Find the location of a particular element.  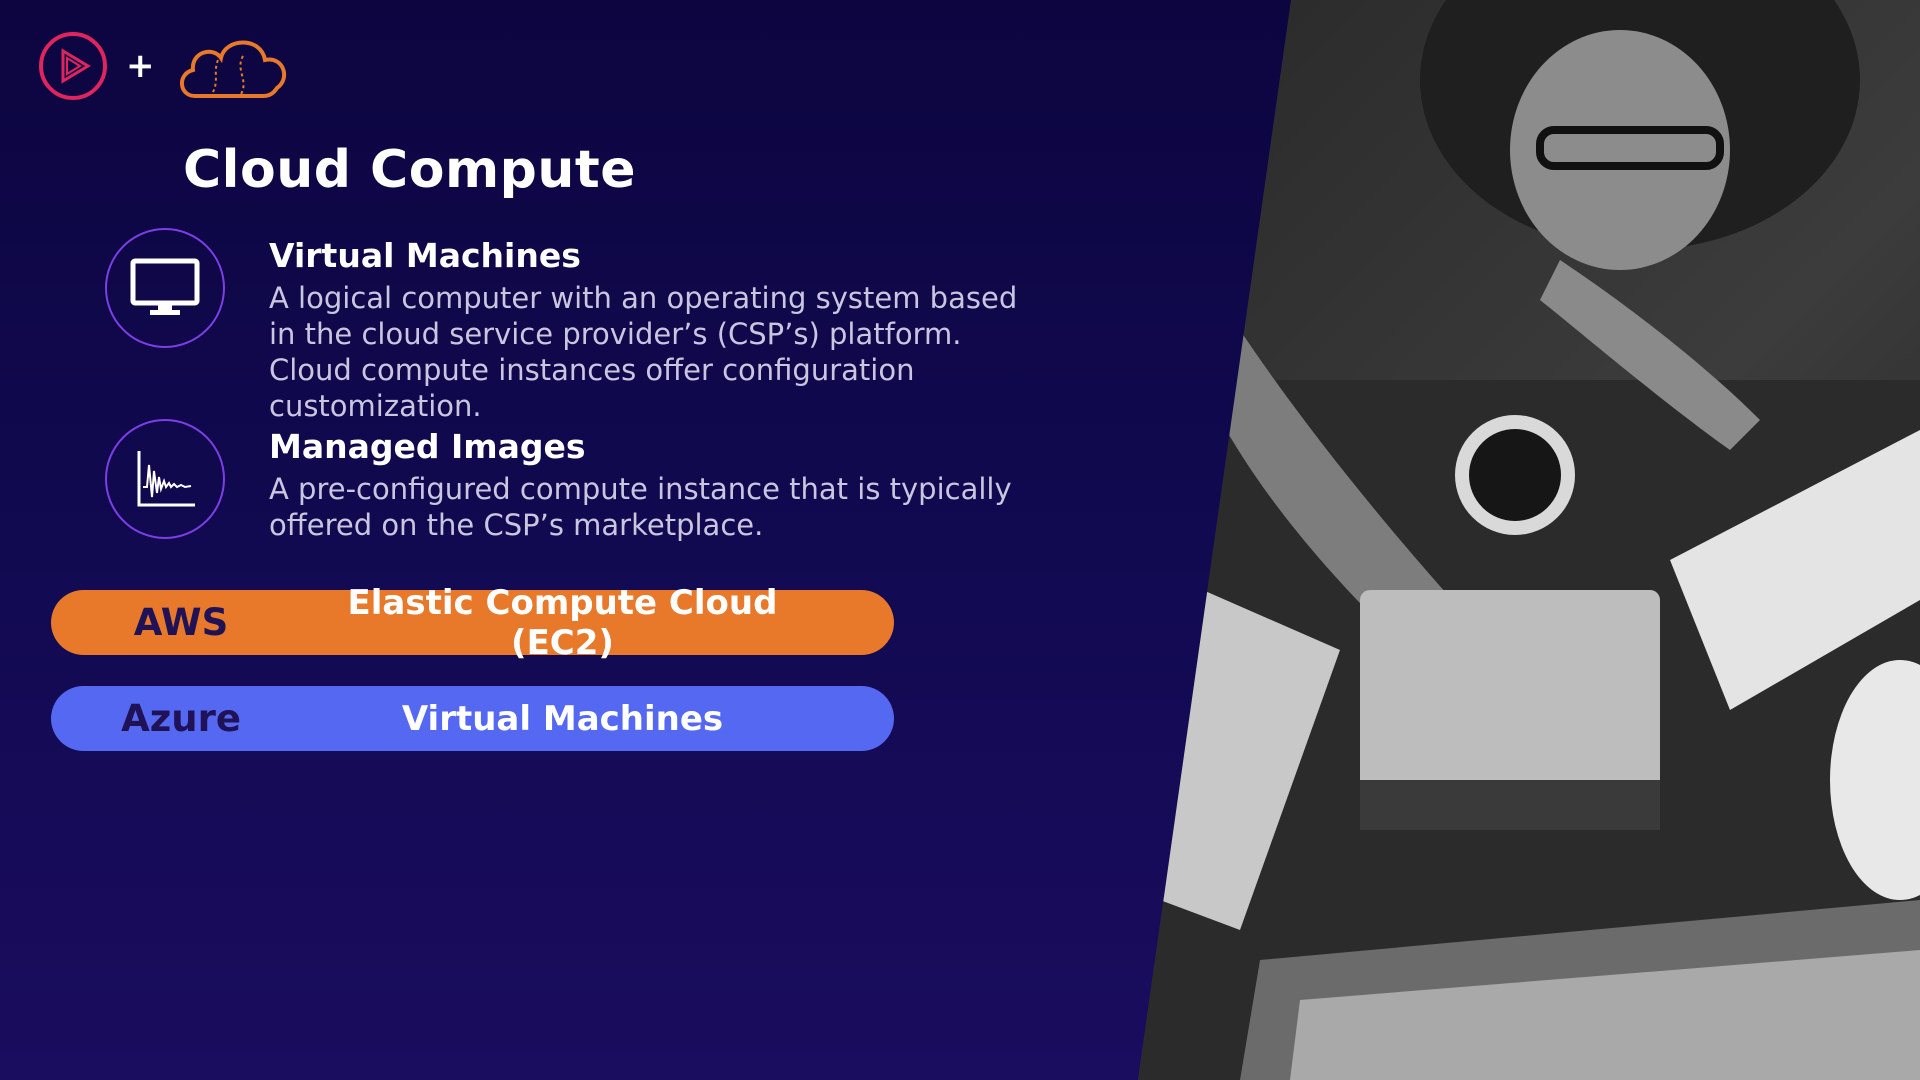

header-logos: + is located at coordinates (165, 66).